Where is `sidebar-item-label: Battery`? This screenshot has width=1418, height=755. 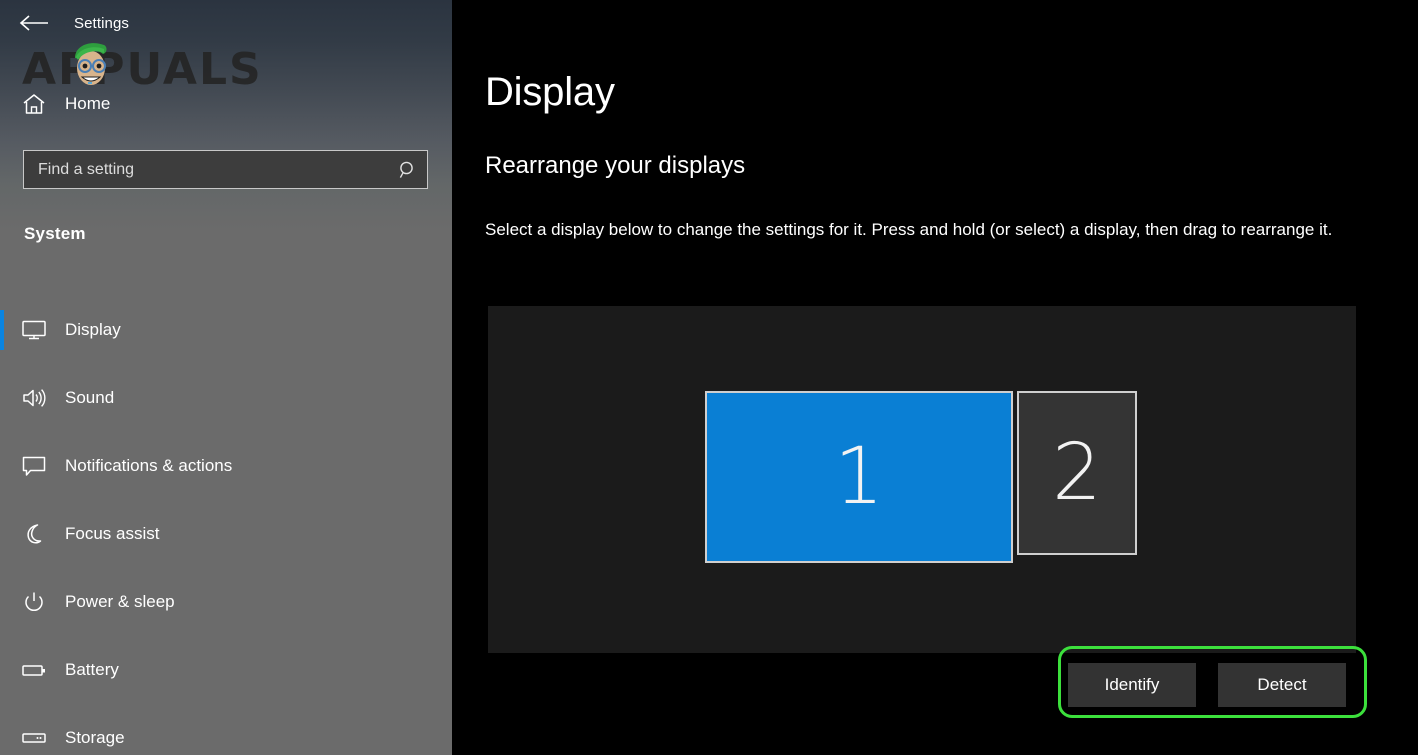 sidebar-item-label: Battery is located at coordinates (92, 669).